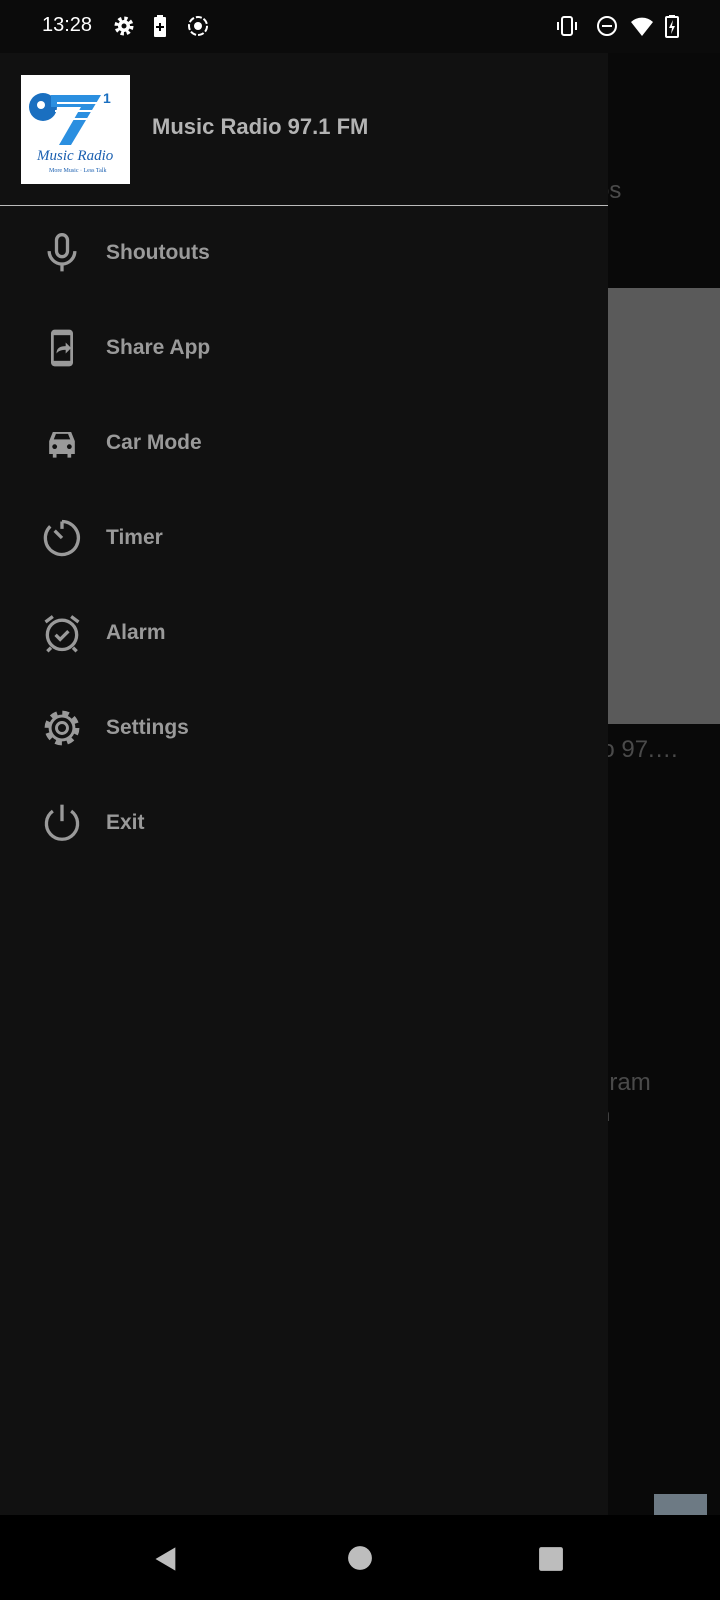  I want to click on drawer-item-settings: Settings, so click(304, 728).